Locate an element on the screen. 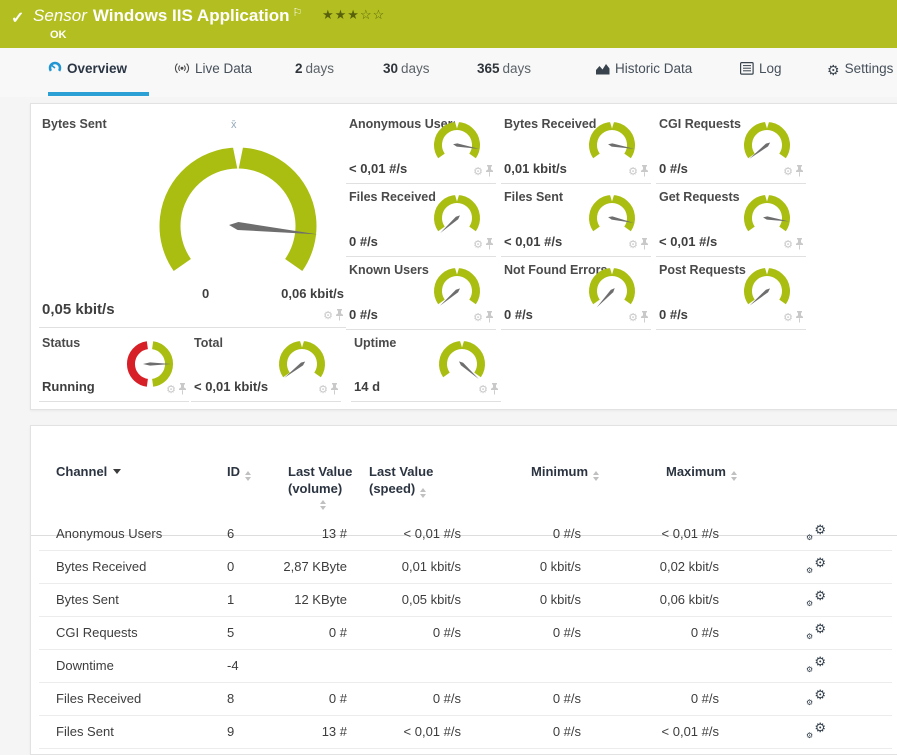  column-header-last-value-volume: Last Value (volume) is located at coordinates (320, 487).